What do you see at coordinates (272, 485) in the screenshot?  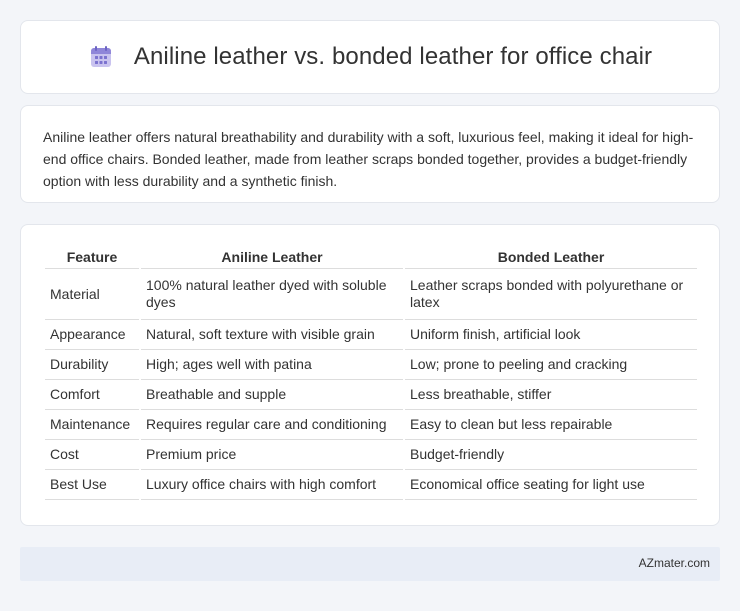 I see `row-aniline: Luxury office chairs with high comfort` at bounding box center [272, 485].